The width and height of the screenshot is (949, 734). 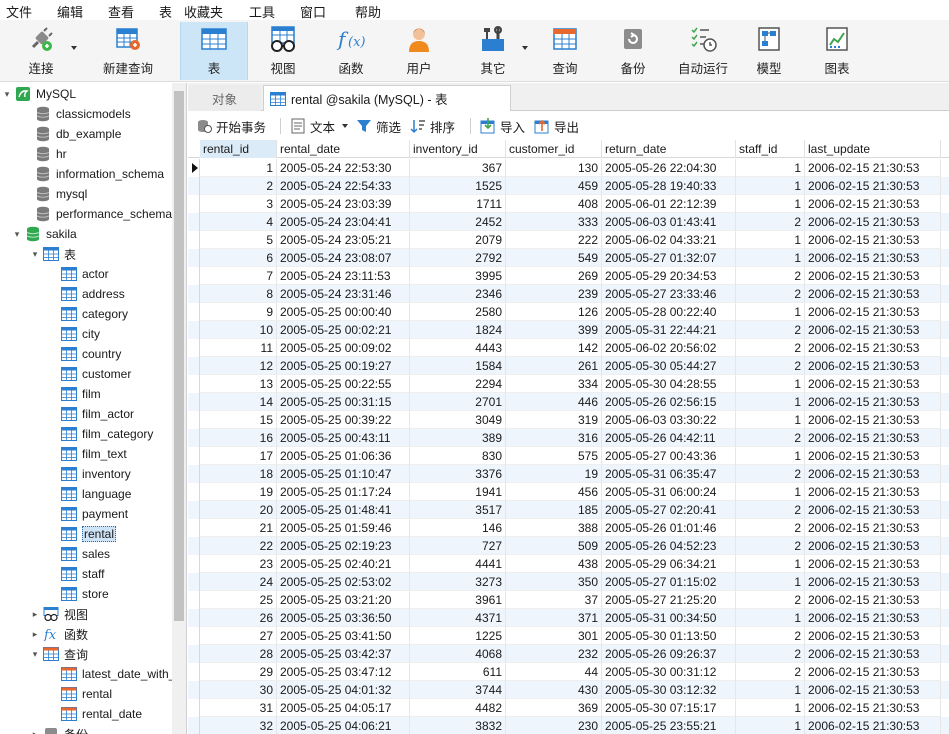 I want to click on cell-customer-id: 232, so click(x=554, y=654).